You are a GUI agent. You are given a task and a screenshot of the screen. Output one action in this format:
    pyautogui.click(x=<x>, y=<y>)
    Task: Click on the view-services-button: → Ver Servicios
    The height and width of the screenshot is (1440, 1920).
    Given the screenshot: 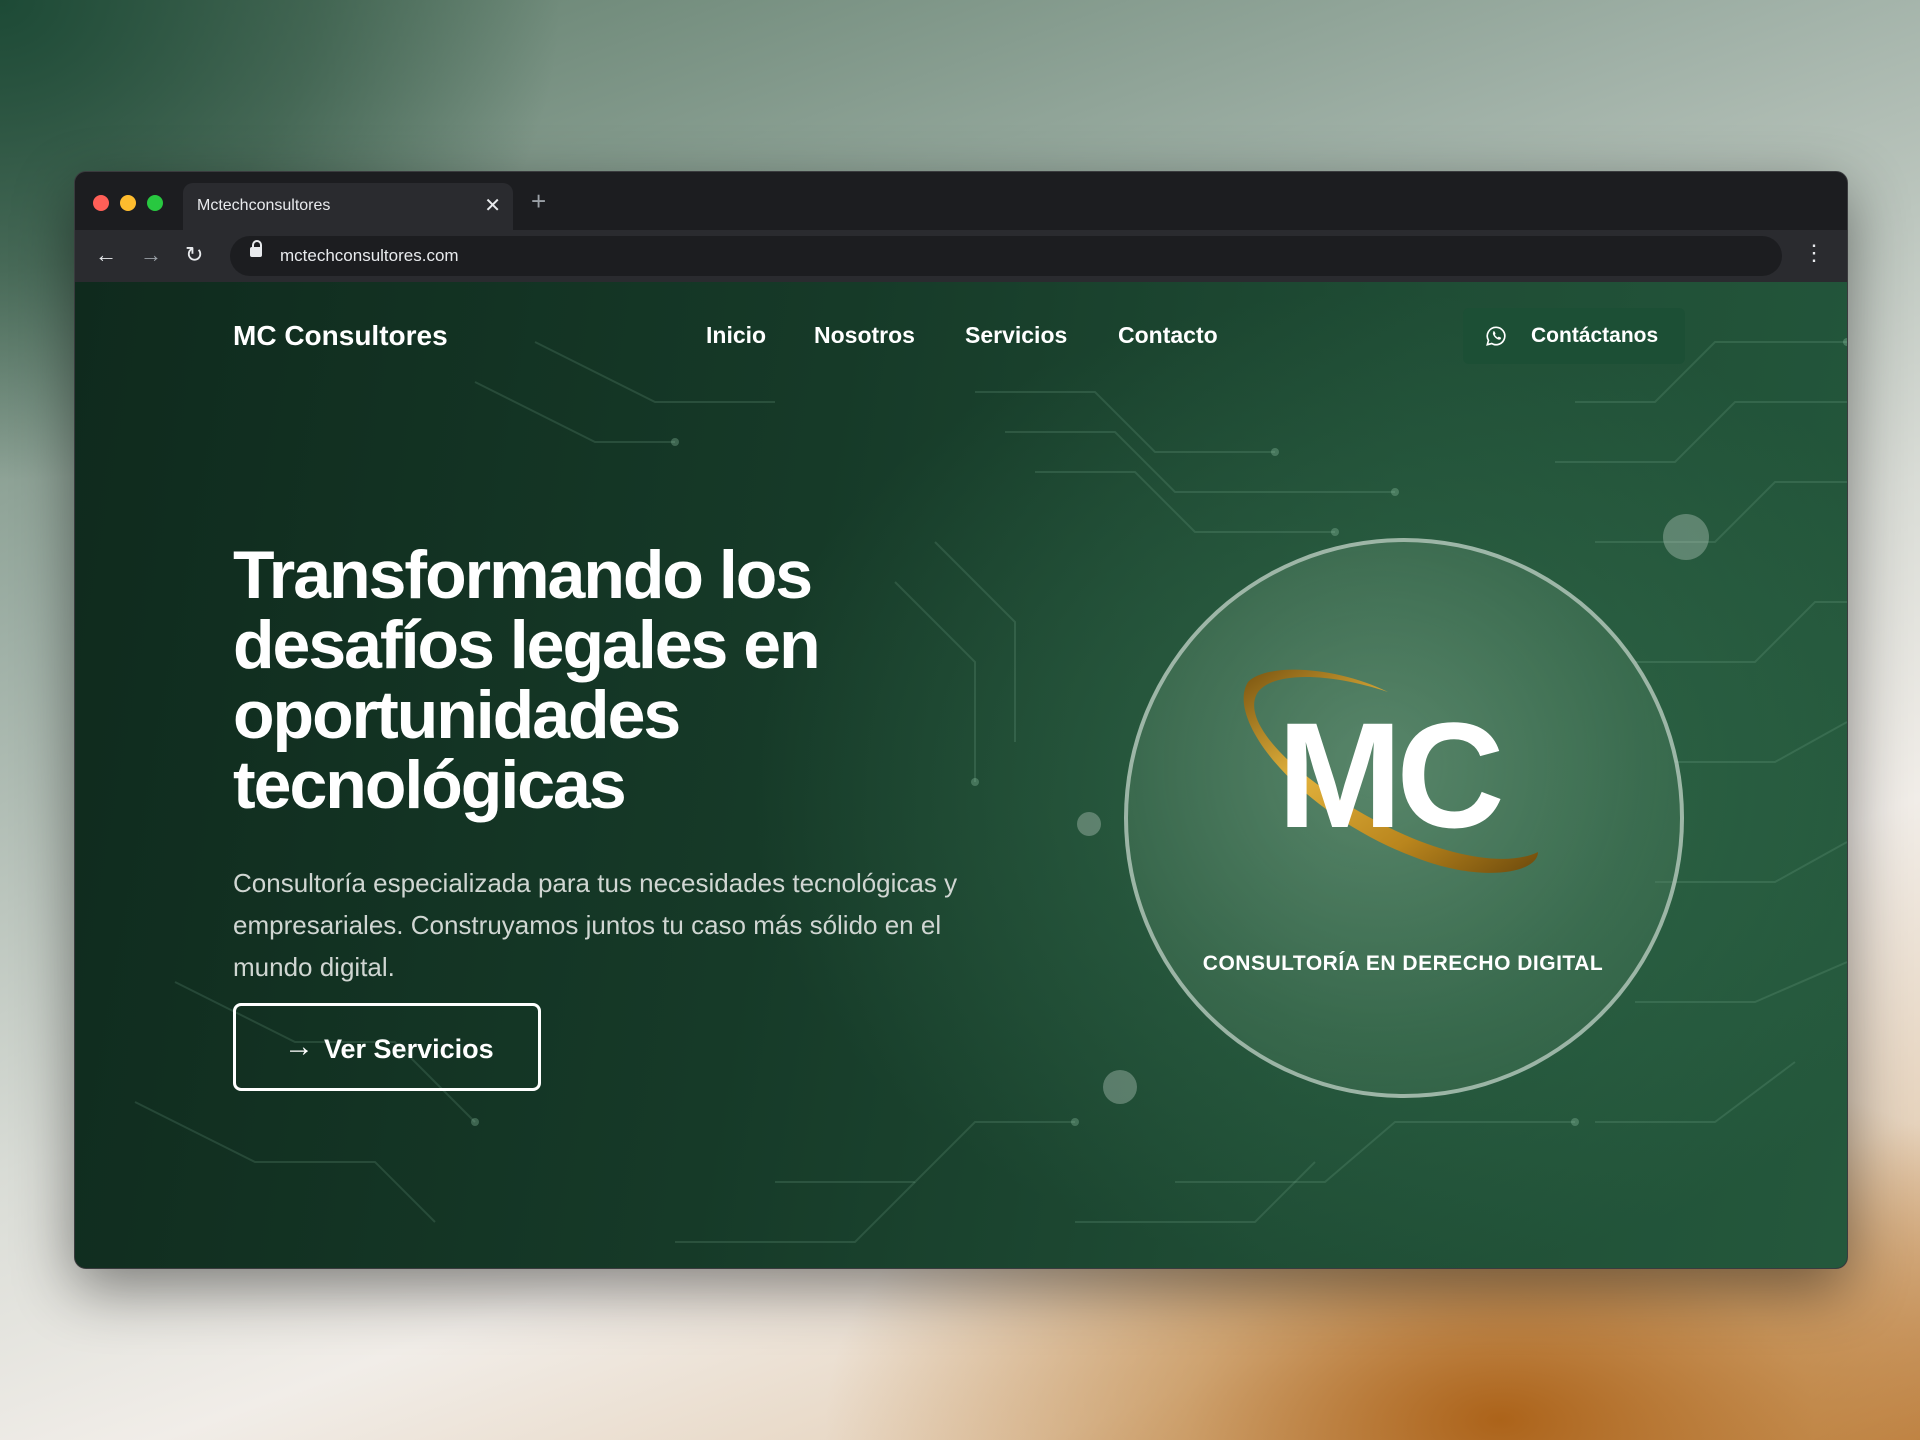 What is the action you would take?
    pyautogui.click(x=387, y=1047)
    